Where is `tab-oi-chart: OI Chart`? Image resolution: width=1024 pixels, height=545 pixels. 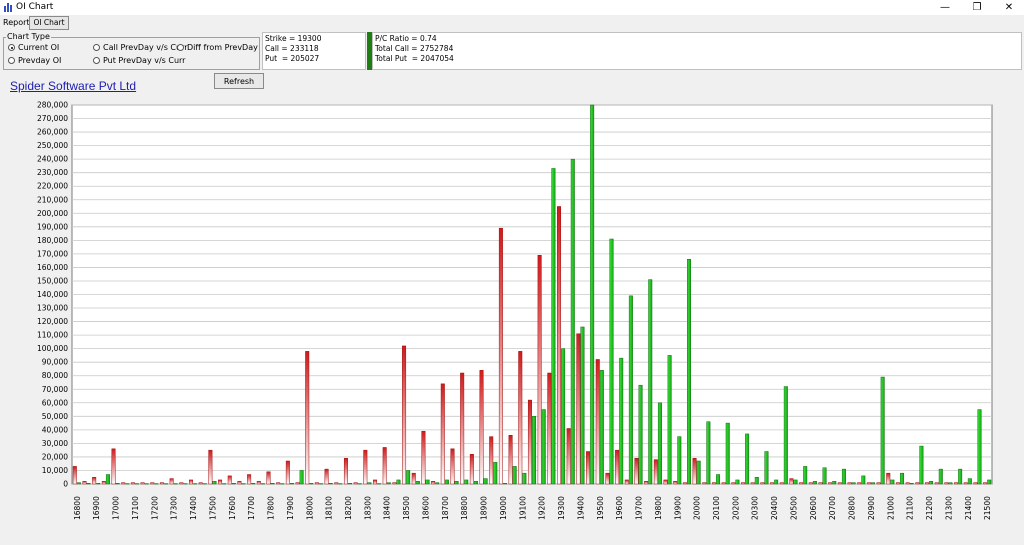 tab-oi-chart: OI Chart is located at coordinates (49, 23).